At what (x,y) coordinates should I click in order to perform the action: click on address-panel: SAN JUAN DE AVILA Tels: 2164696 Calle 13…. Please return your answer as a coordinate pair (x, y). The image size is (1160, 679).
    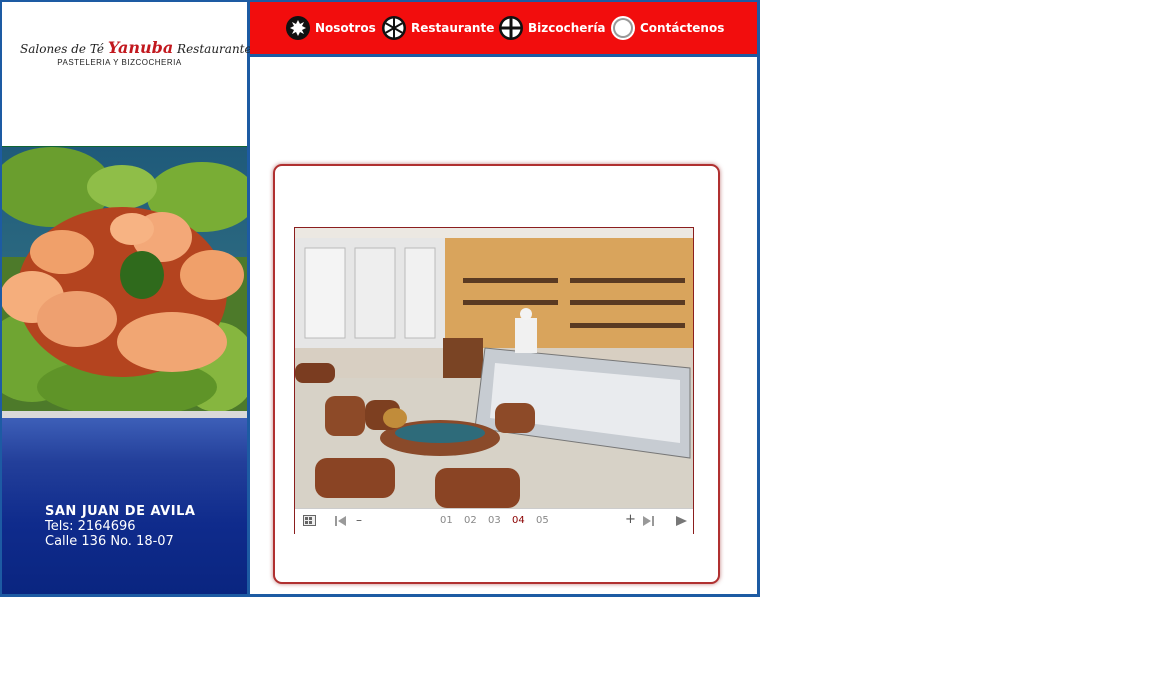
    Looking at the image, I should click on (124, 506).